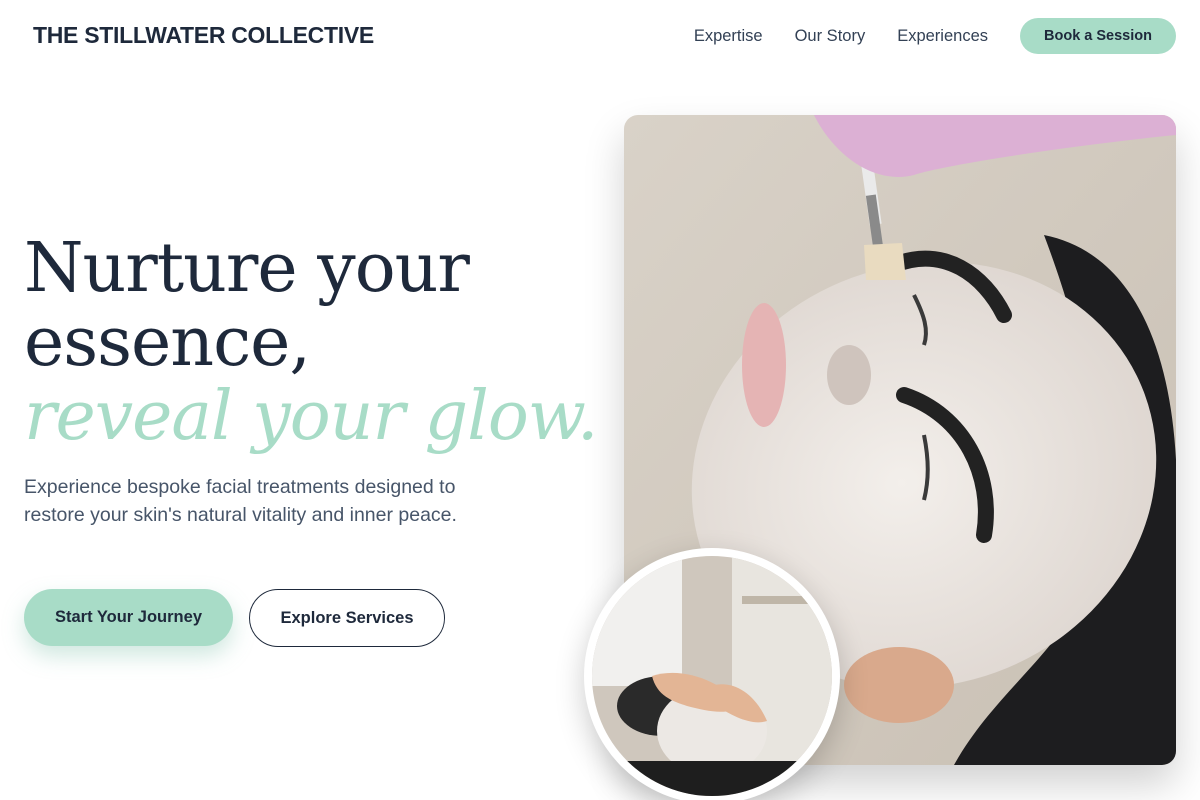 Image resolution: width=1200 pixels, height=800 pixels. I want to click on hero-title: Nurture your essence, reveal your glow., so click(311, 342).